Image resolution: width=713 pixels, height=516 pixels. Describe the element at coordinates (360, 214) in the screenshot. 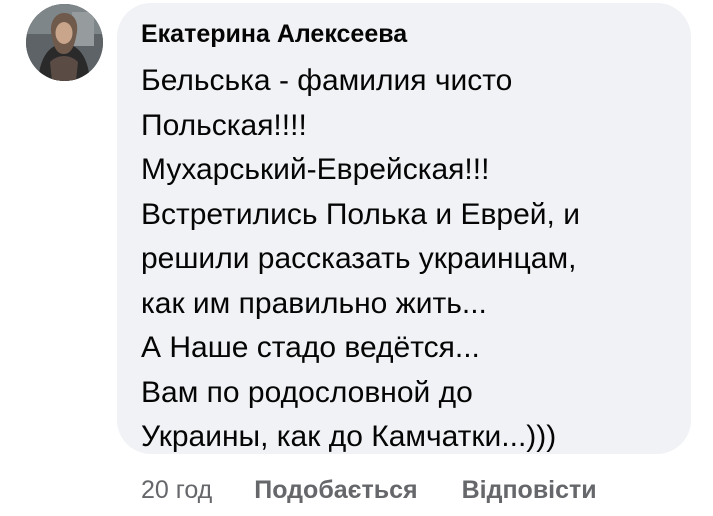

I see `comment-text-line: Встретились Полька и Еврей, и` at that location.